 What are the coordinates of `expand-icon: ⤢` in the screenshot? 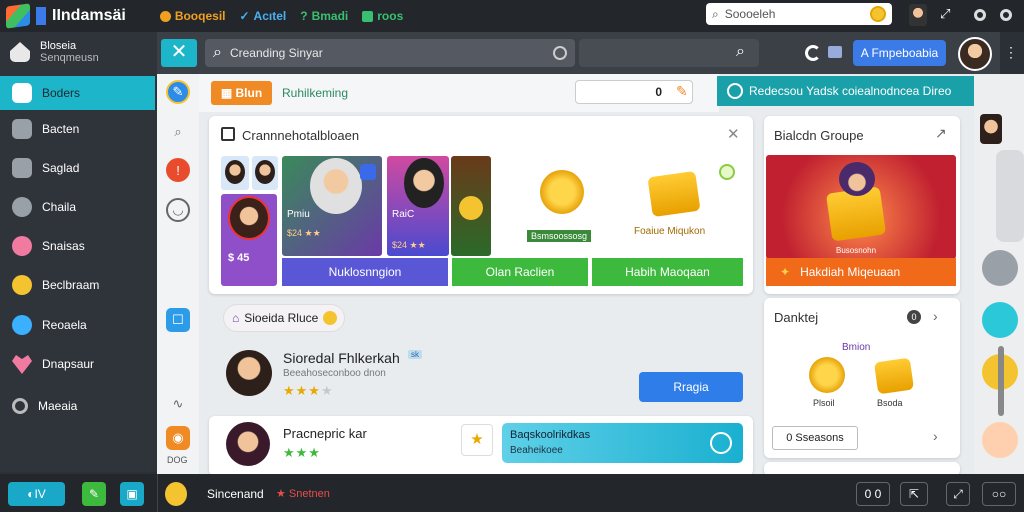 It's located at (945, 14).